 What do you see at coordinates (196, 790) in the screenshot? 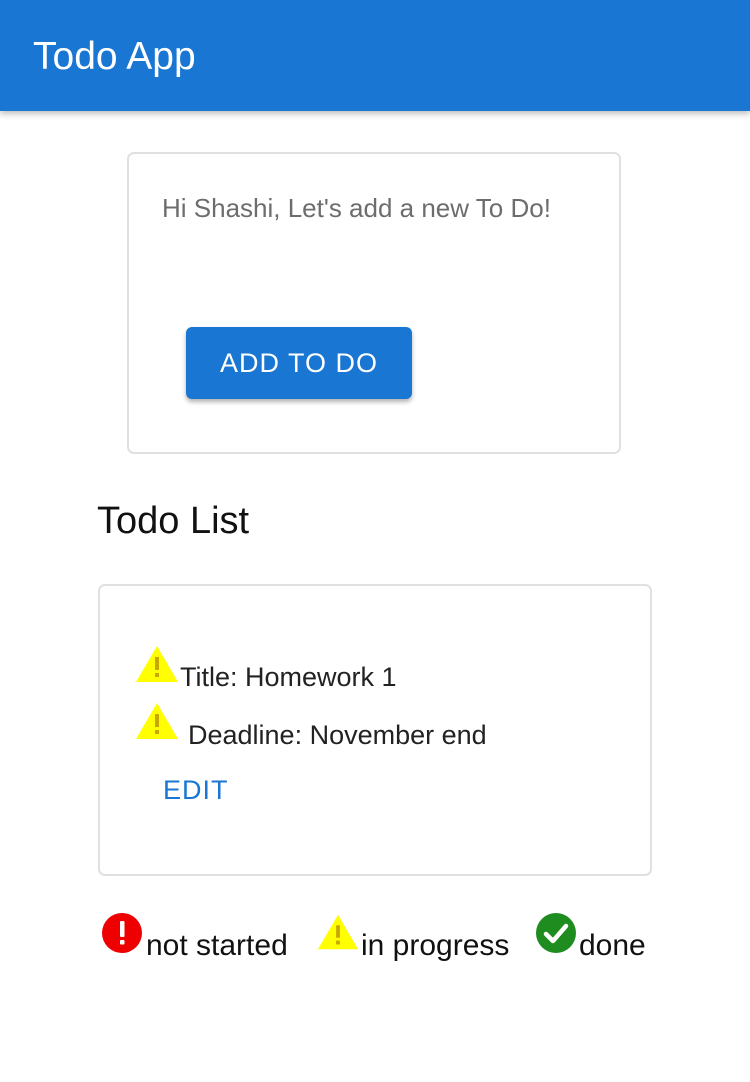
I see `edit-todo-button: EDIT` at bounding box center [196, 790].